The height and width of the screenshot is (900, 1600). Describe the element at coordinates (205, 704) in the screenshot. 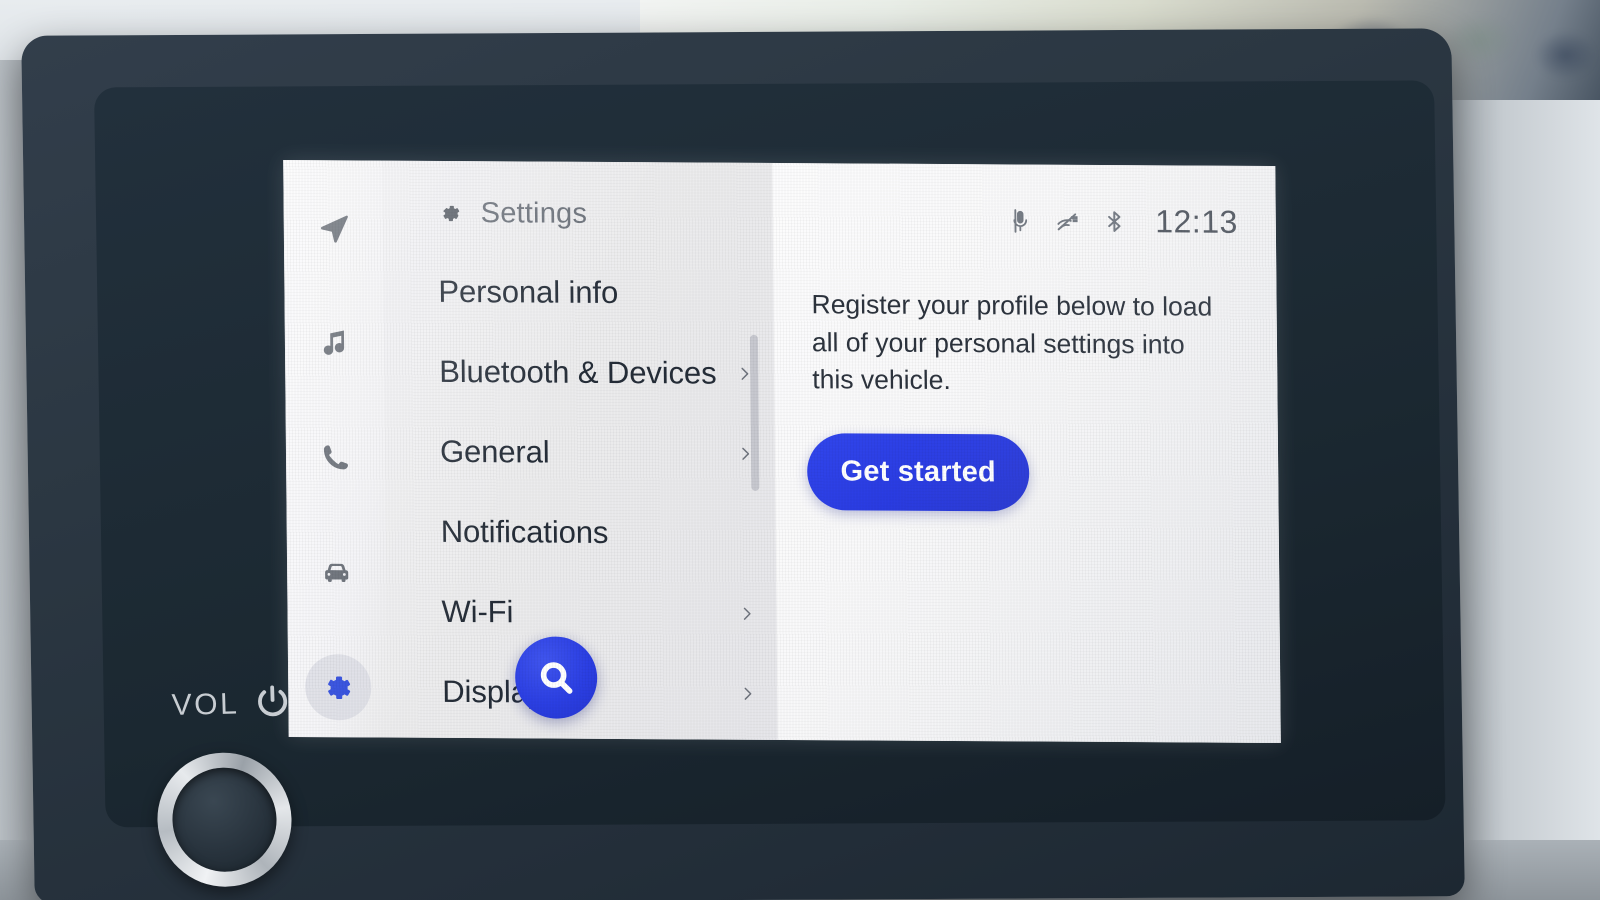

I see `volume-label-text: VOL` at that location.